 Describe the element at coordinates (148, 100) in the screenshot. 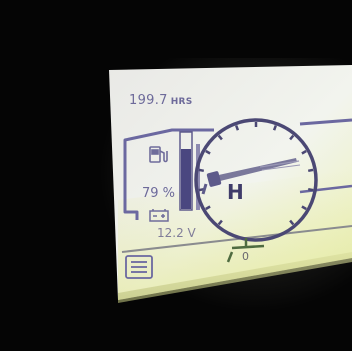

I see `engine-hours-value: 199.7` at that location.